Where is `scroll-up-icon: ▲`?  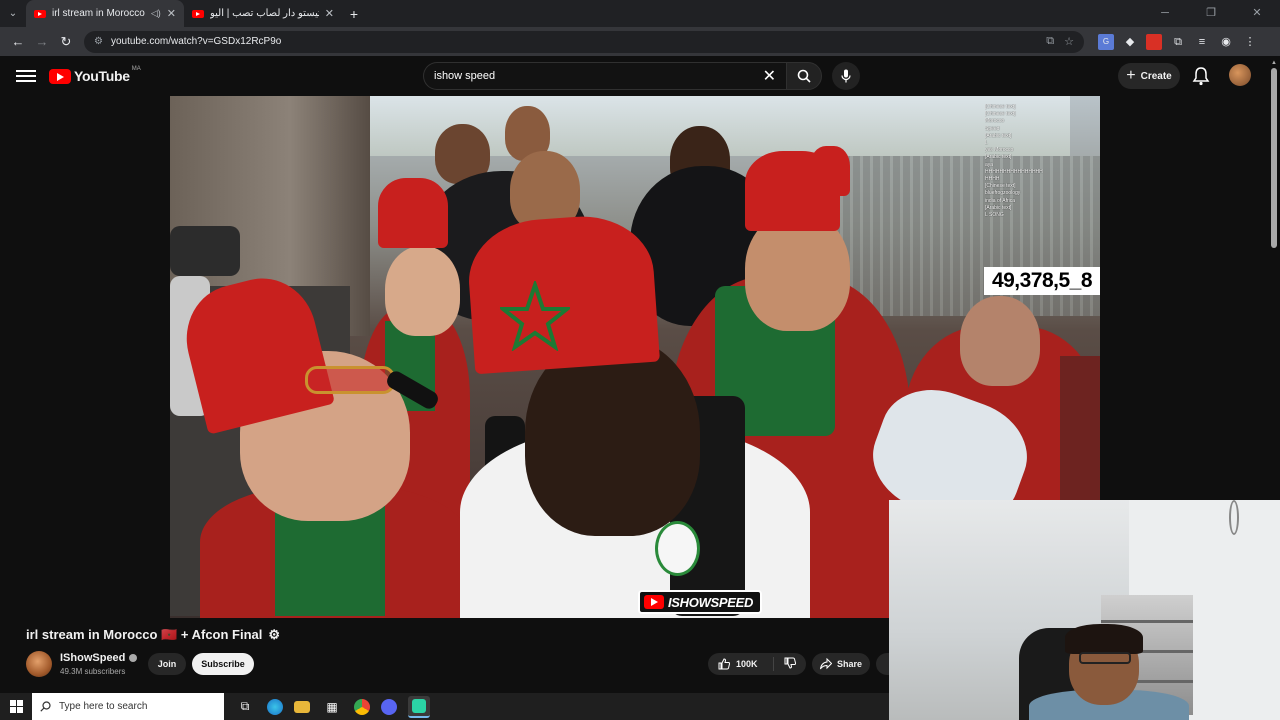 scroll-up-icon: ▲ is located at coordinates (1274, 63).